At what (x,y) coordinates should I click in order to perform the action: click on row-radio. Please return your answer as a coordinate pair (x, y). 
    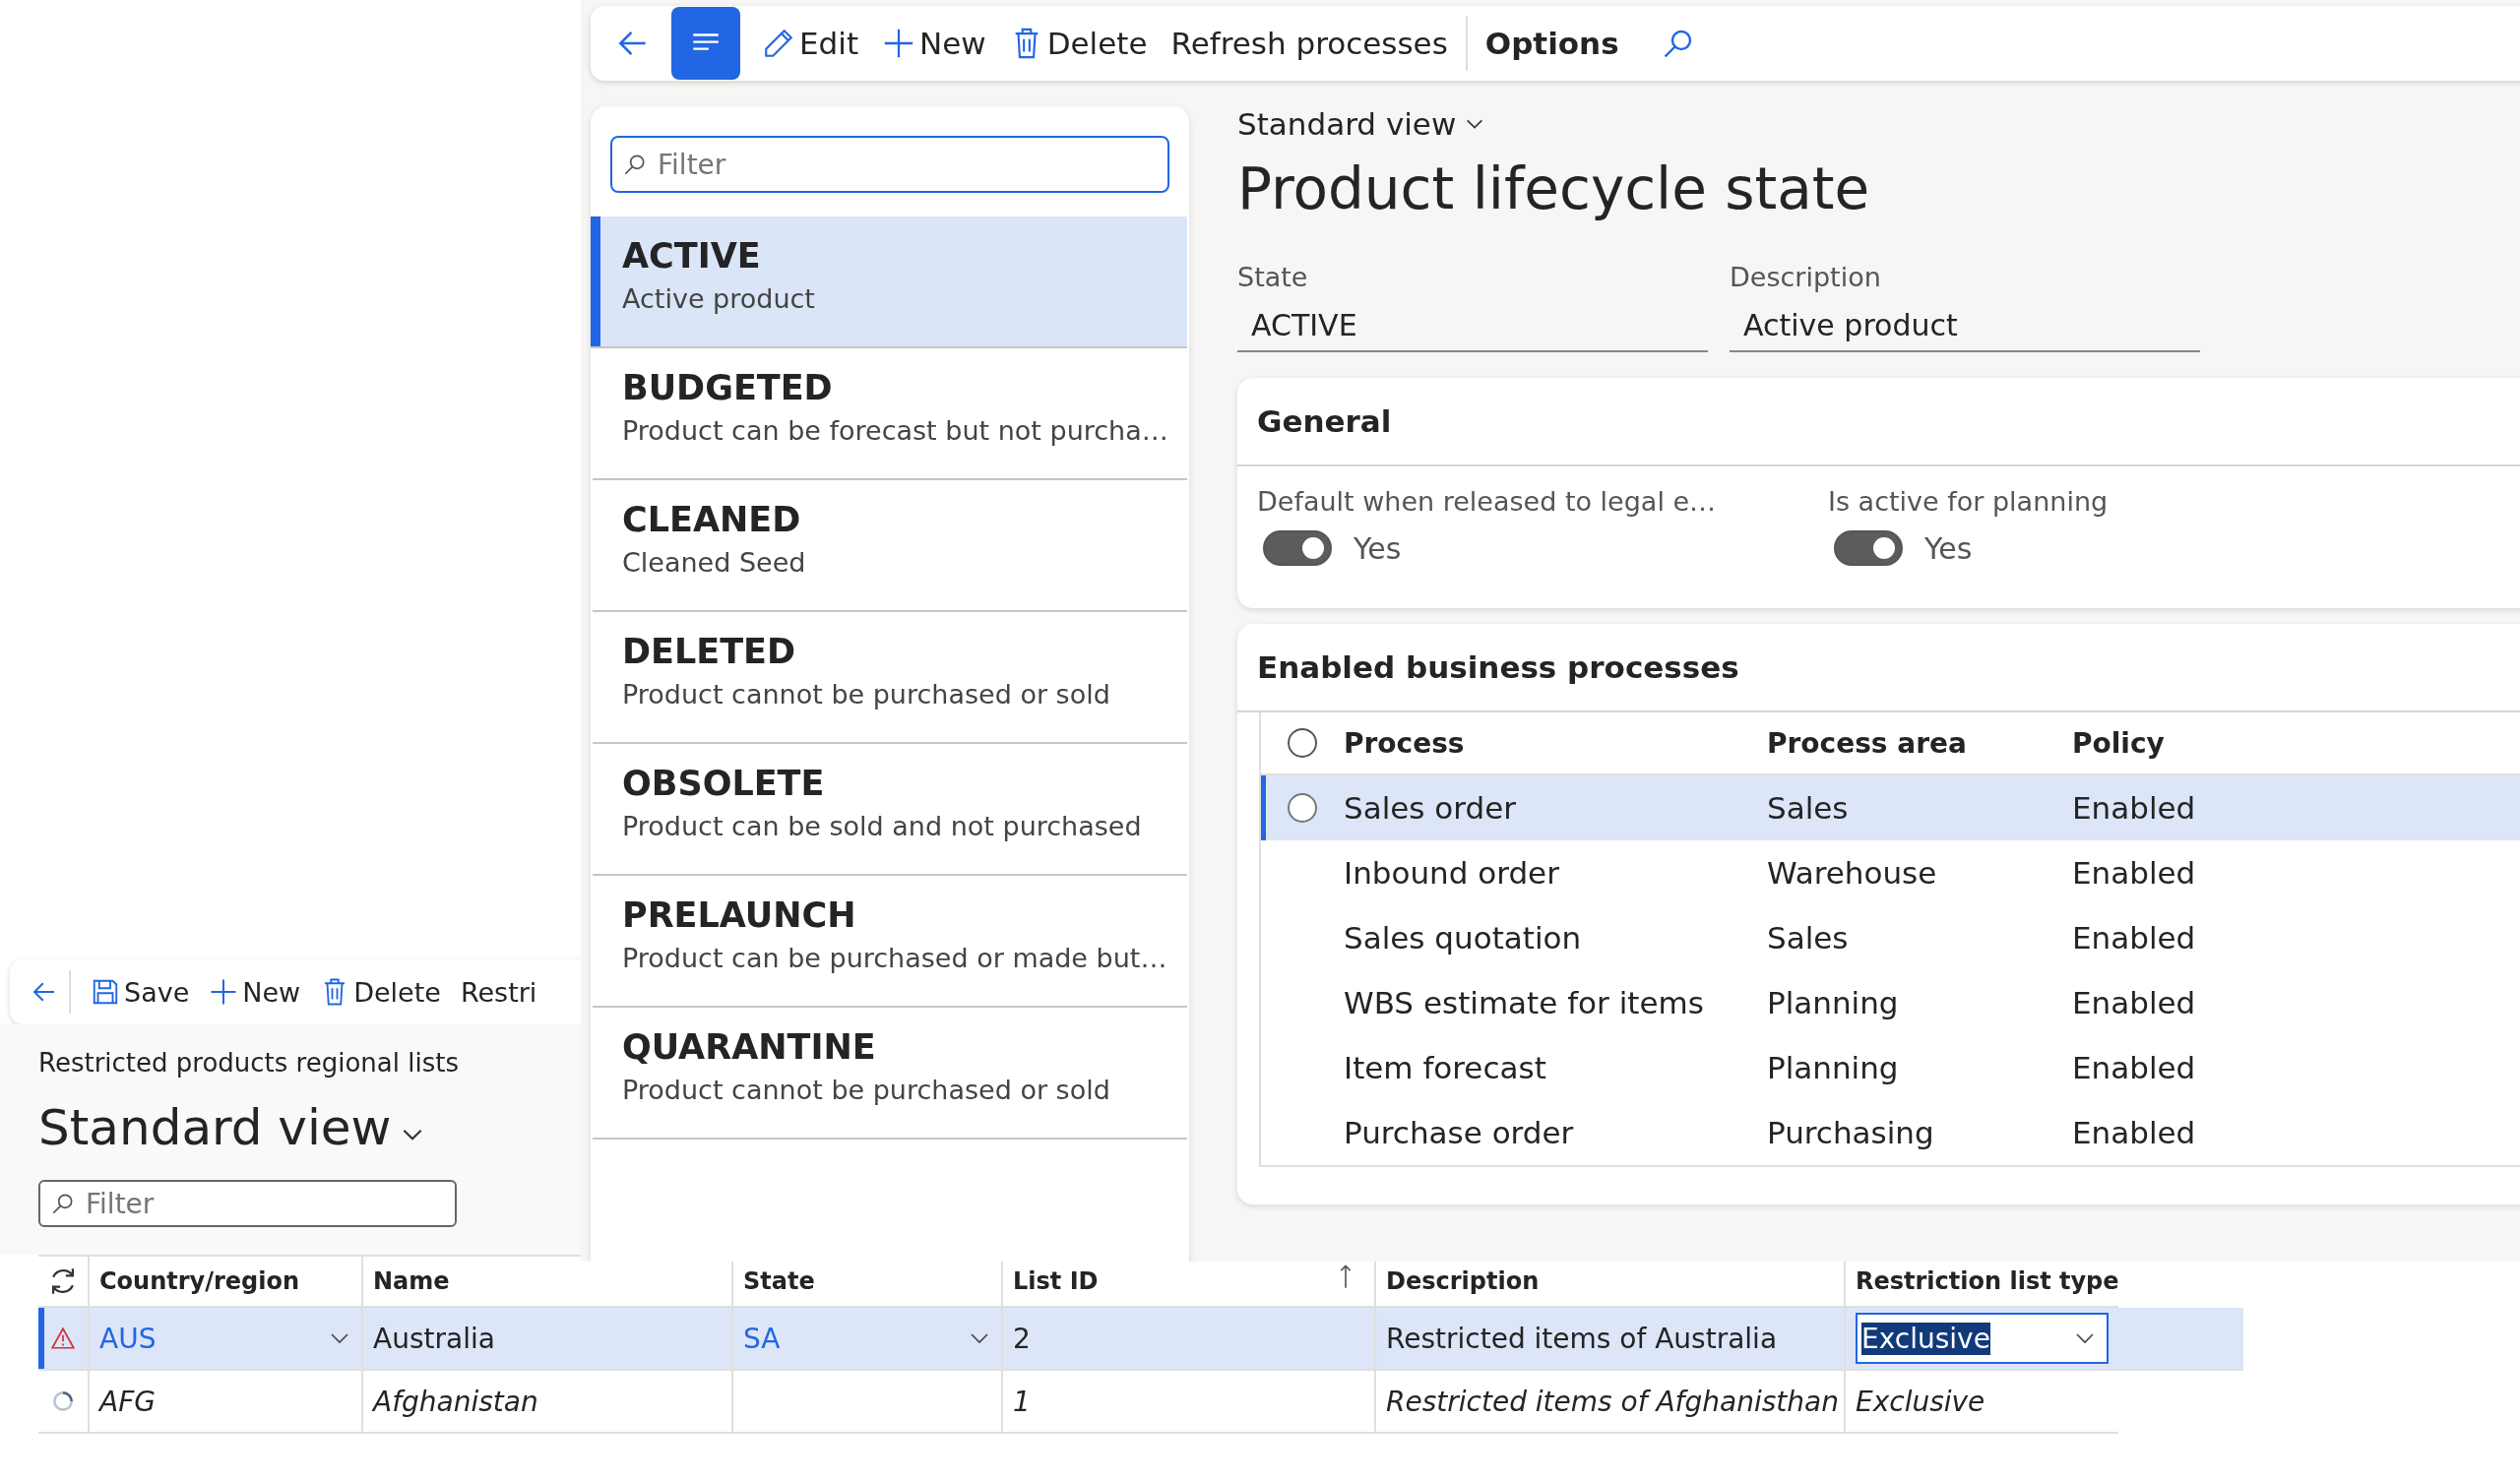
    Looking at the image, I should click on (1302, 808).